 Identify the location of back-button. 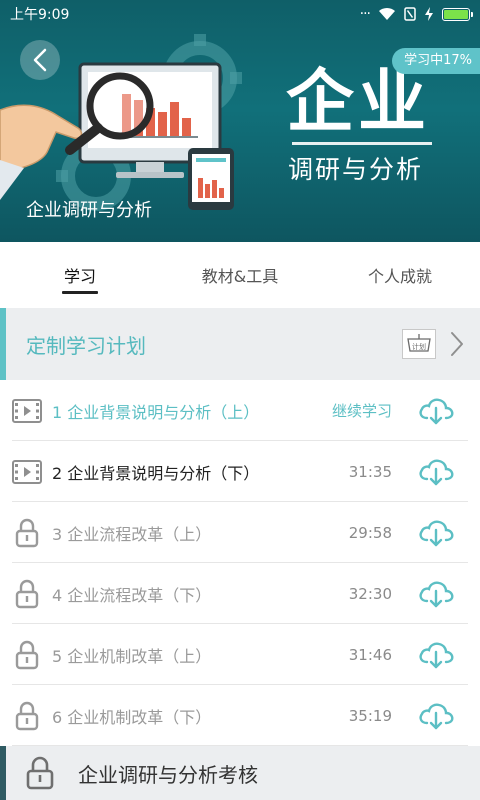
(40, 60).